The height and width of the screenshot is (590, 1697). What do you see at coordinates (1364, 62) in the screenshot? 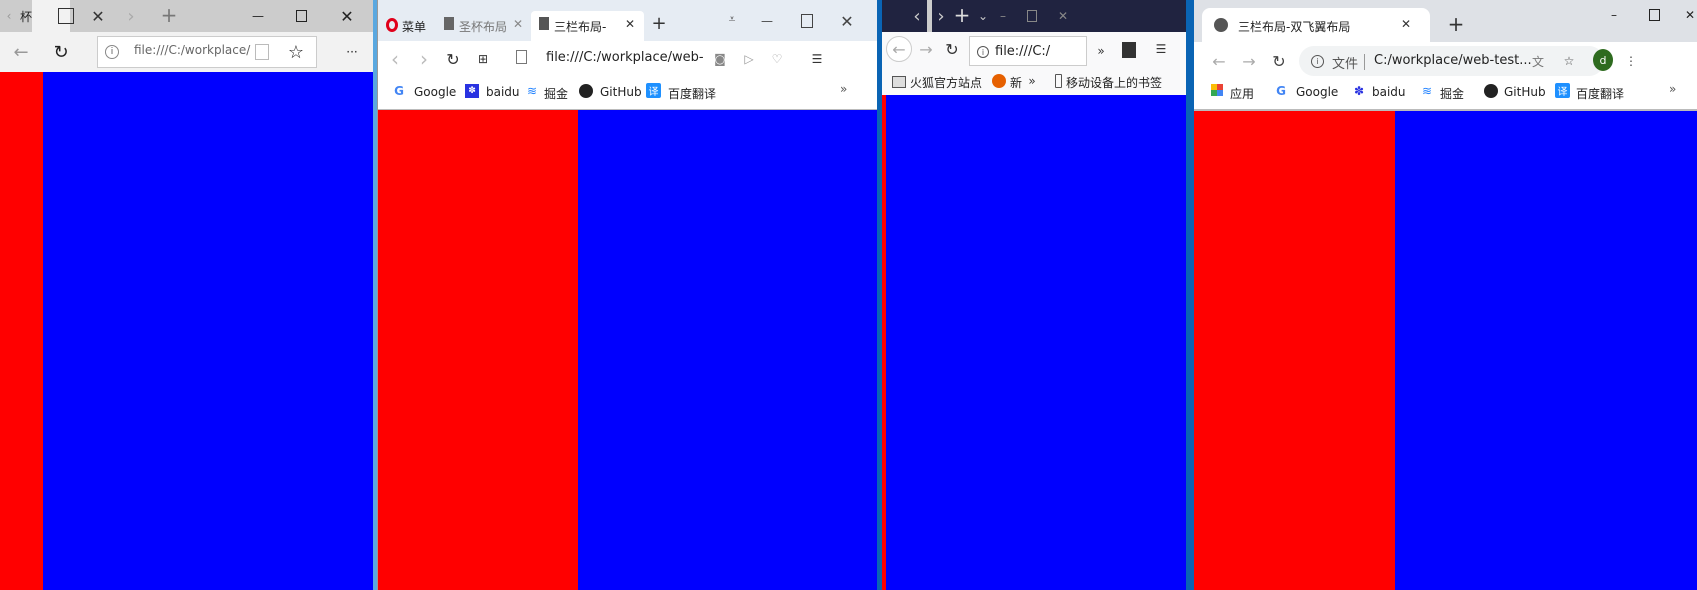
I see `divider` at bounding box center [1364, 62].